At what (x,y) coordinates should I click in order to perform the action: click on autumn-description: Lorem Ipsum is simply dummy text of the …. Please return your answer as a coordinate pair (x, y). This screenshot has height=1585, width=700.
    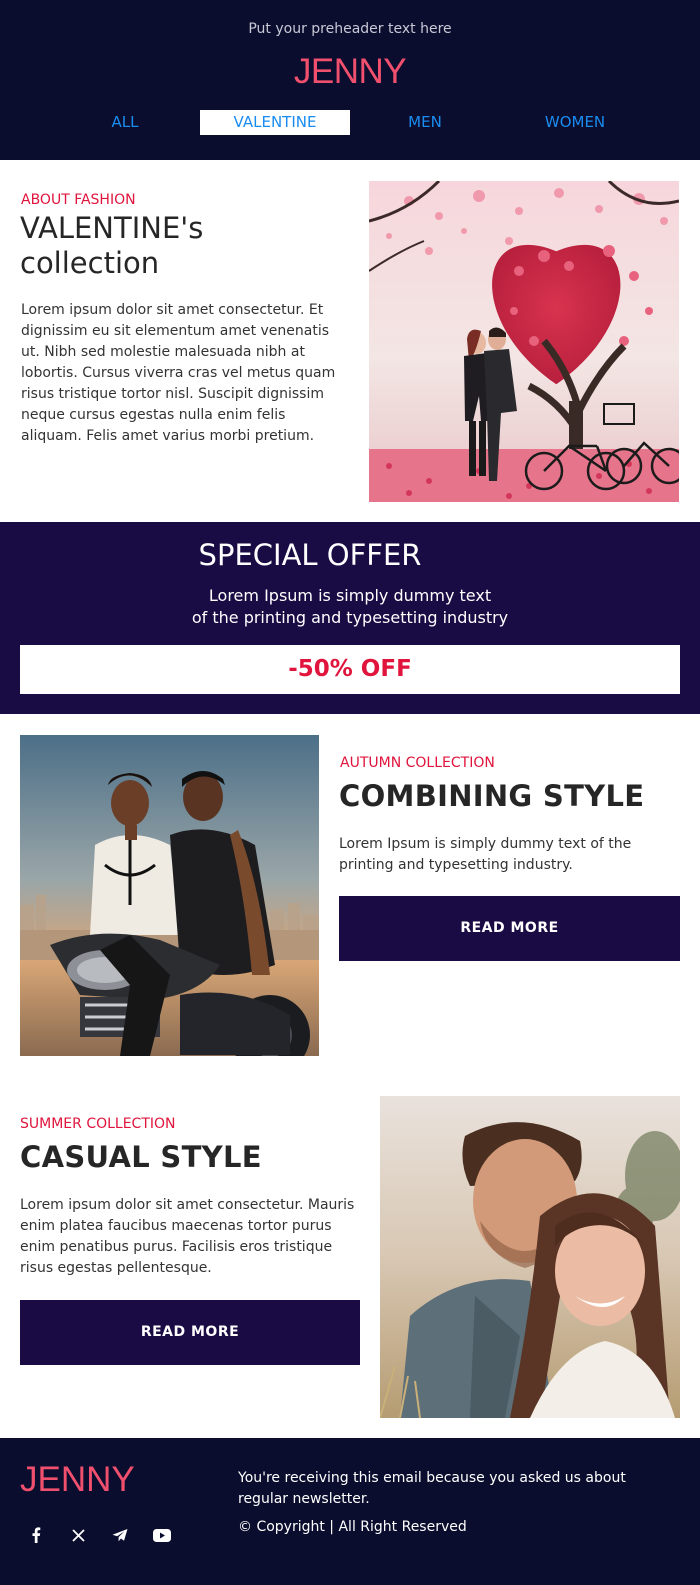
    Looking at the image, I should click on (485, 854).